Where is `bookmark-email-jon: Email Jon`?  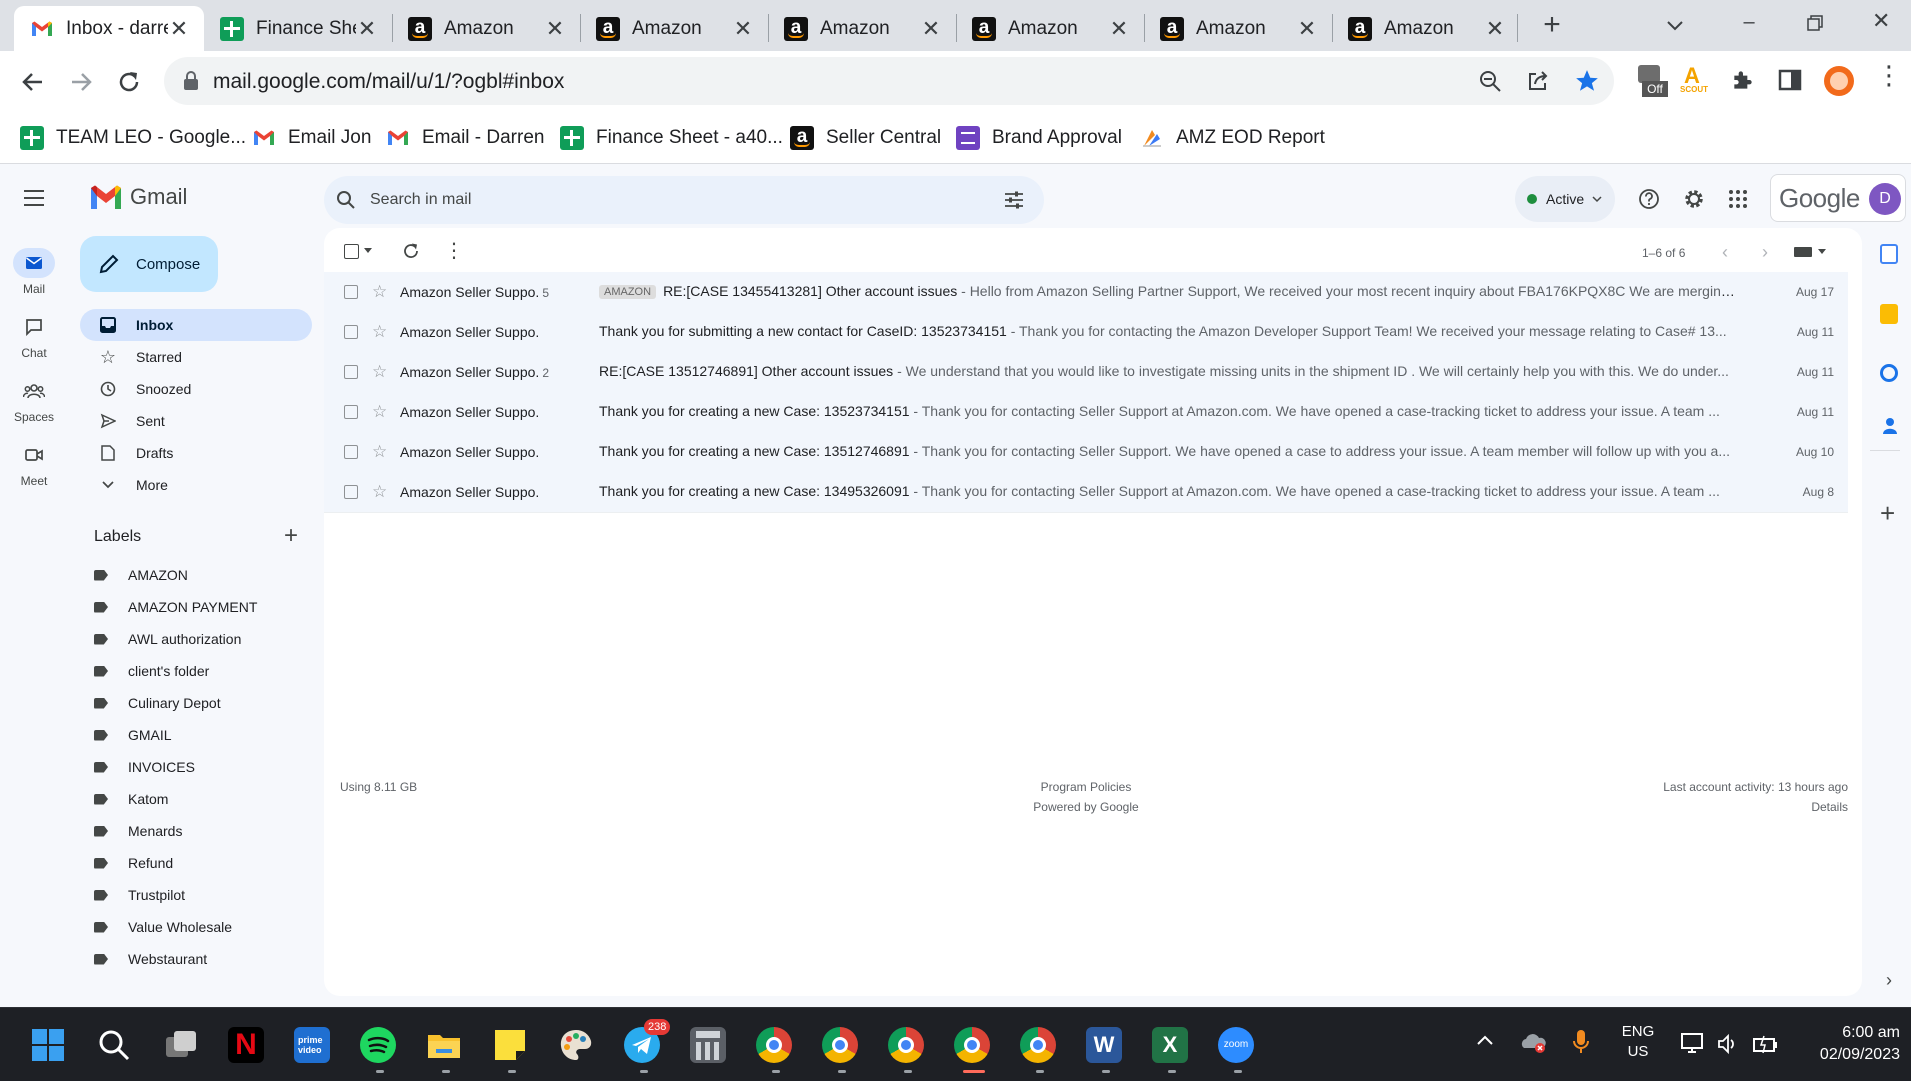 bookmark-email-jon: Email Jon is located at coordinates (311, 138).